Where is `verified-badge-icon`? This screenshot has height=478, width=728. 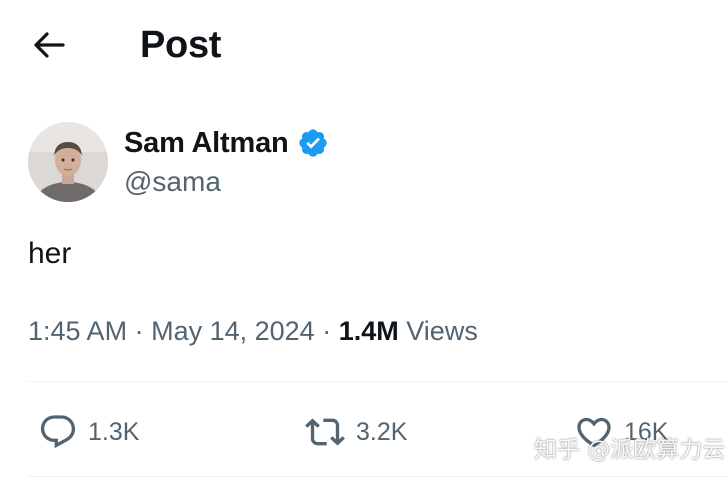 verified-badge-icon is located at coordinates (312, 143).